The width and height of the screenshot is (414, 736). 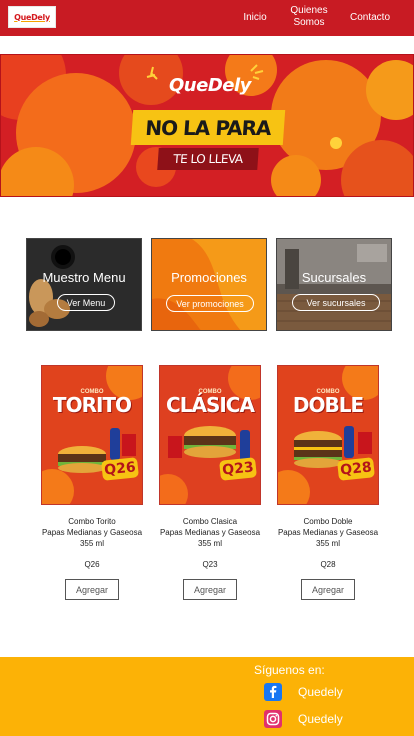 I want to click on hero-headline-plate: NO LA PARA, so click(x=208, y=127).